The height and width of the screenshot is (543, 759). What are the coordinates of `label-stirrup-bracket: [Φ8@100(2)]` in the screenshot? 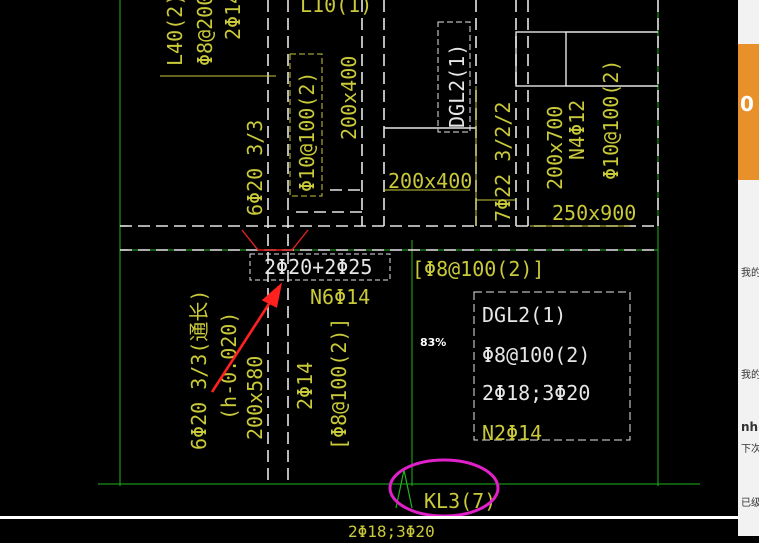 It's located at (339, 384).